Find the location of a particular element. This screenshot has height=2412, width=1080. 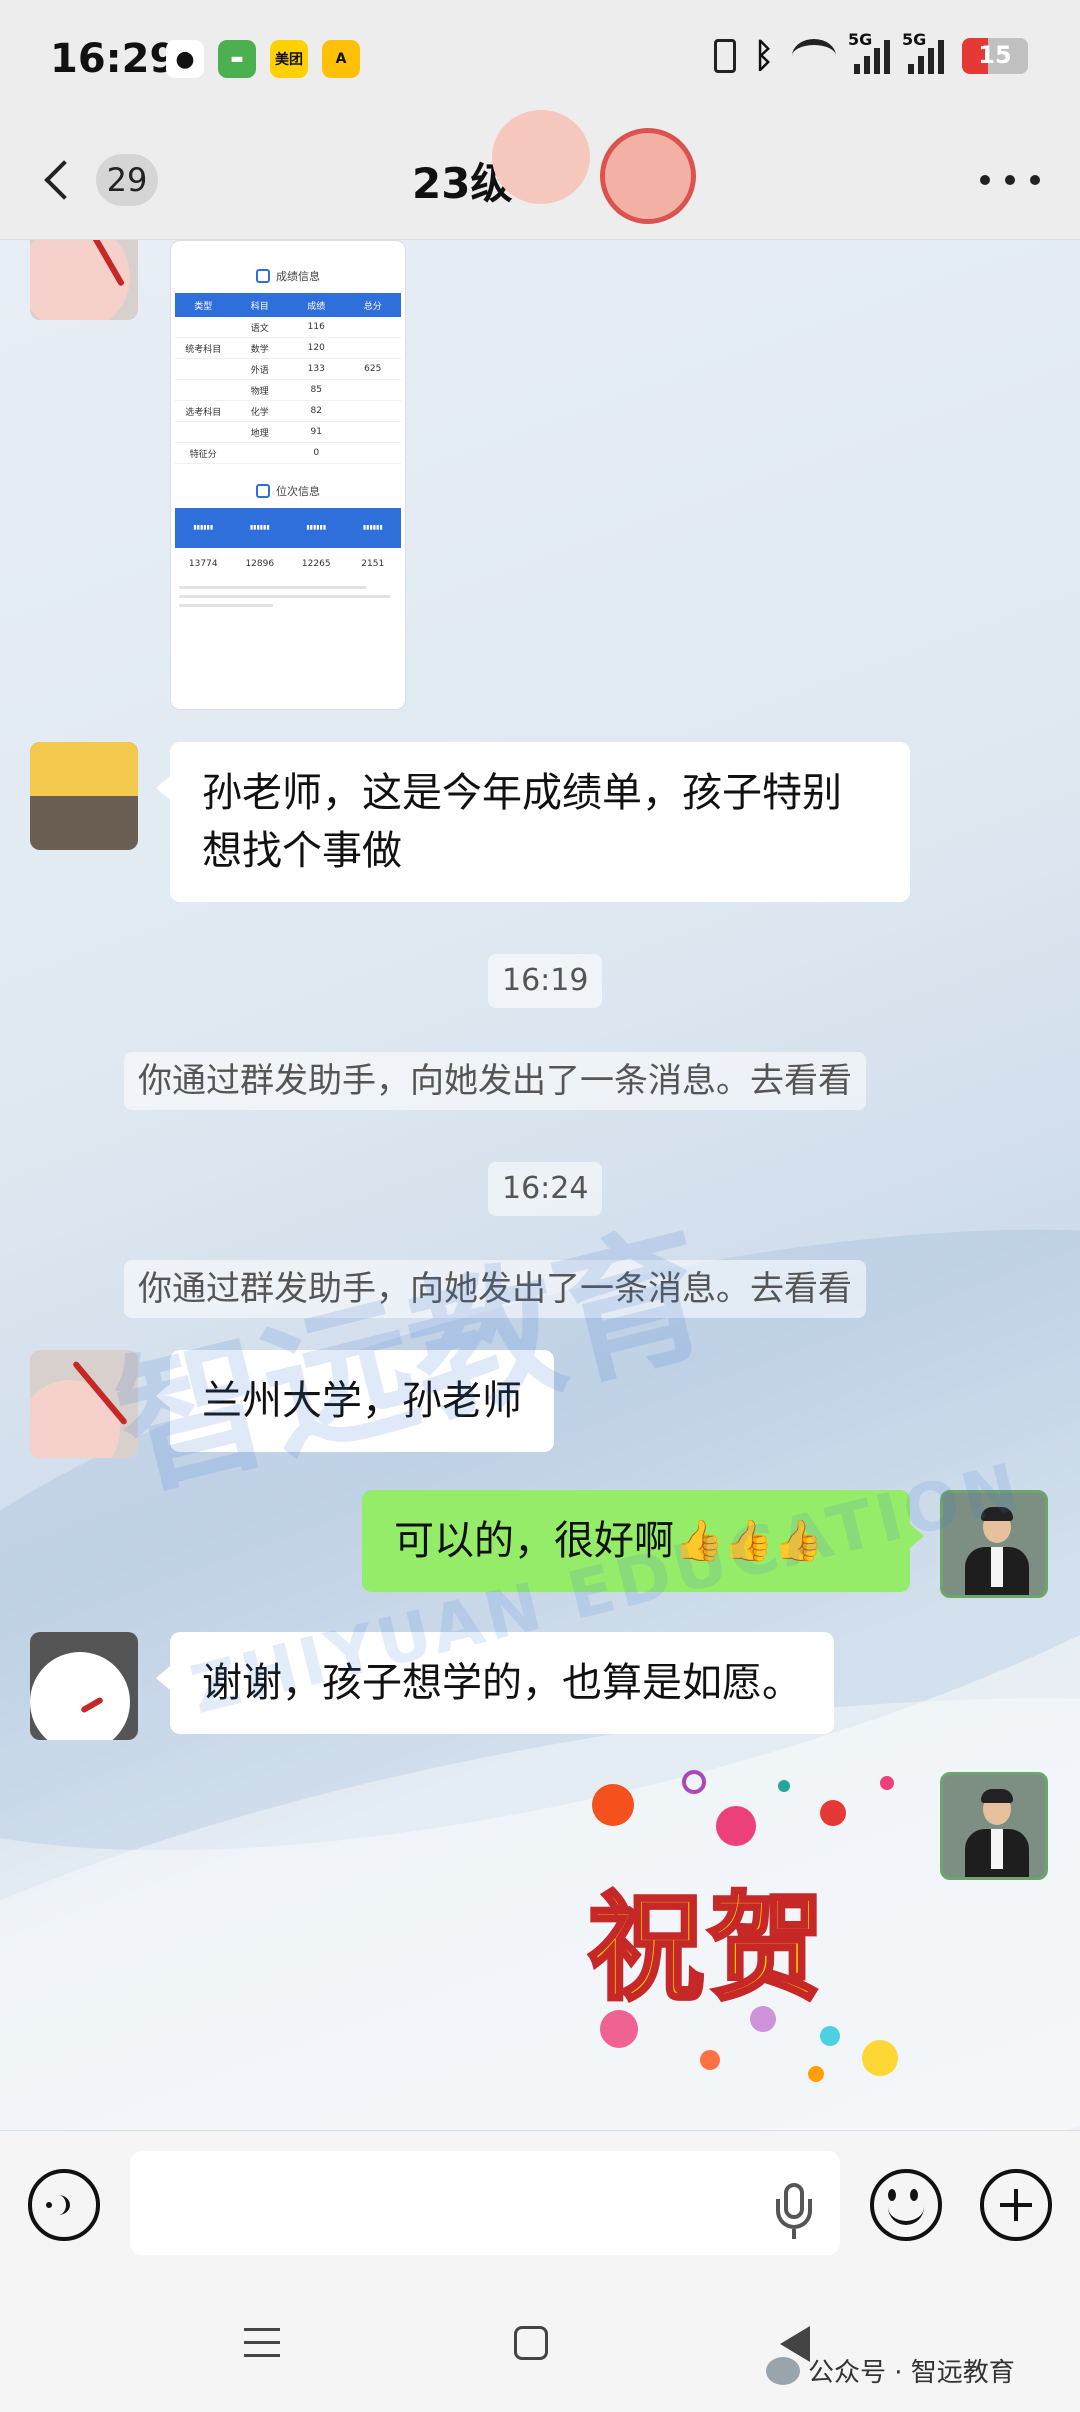

message-bubble: 孙老师，这是今年成绩单，孩子特别想找个事做 is located at coordinates (533, 822).